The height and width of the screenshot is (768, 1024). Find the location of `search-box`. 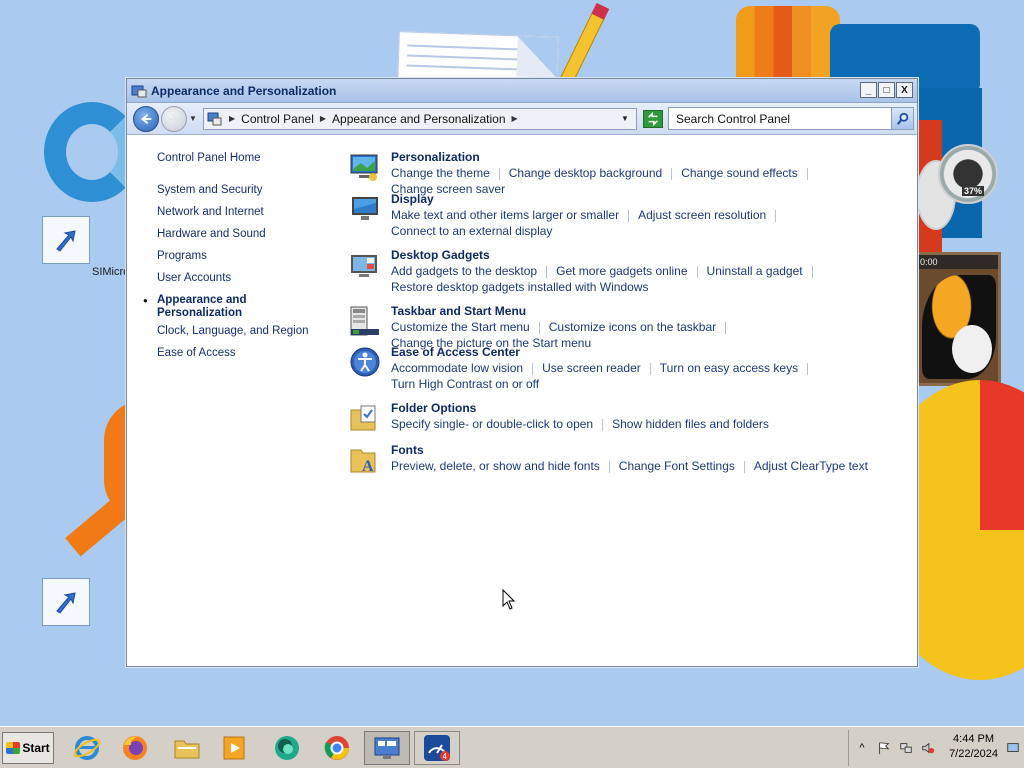

search-box is located at coordinates (791, 118).